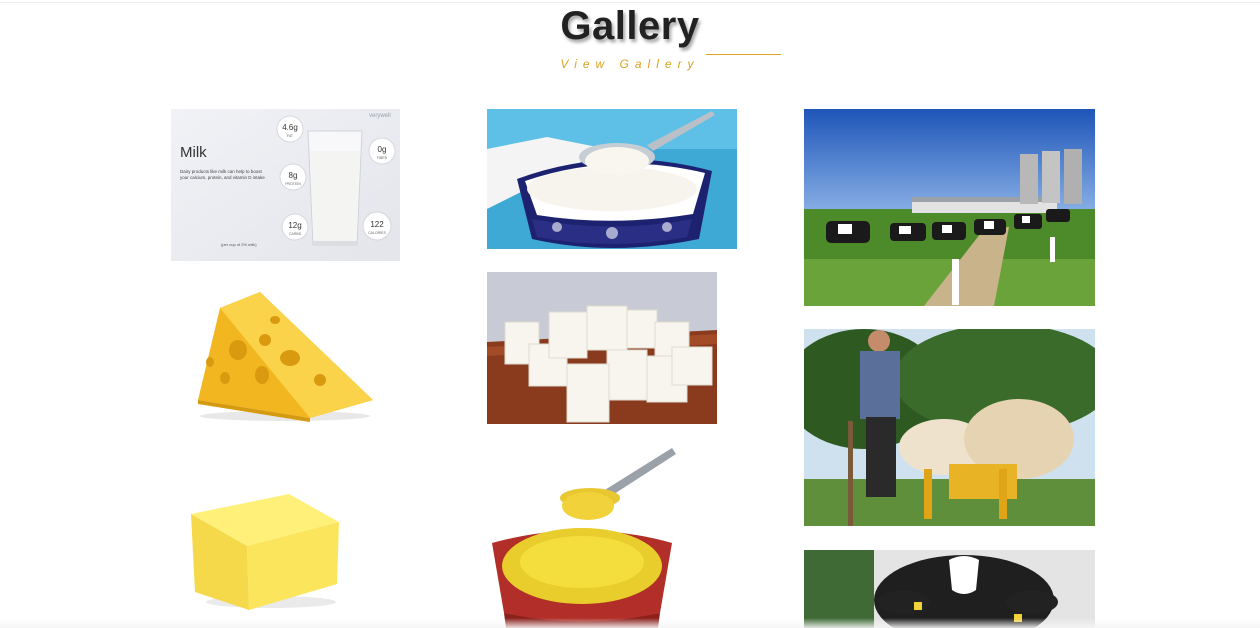 The height and width of the screenshot is (628, 1260). I want to click on top-divider, so click(630, 2).